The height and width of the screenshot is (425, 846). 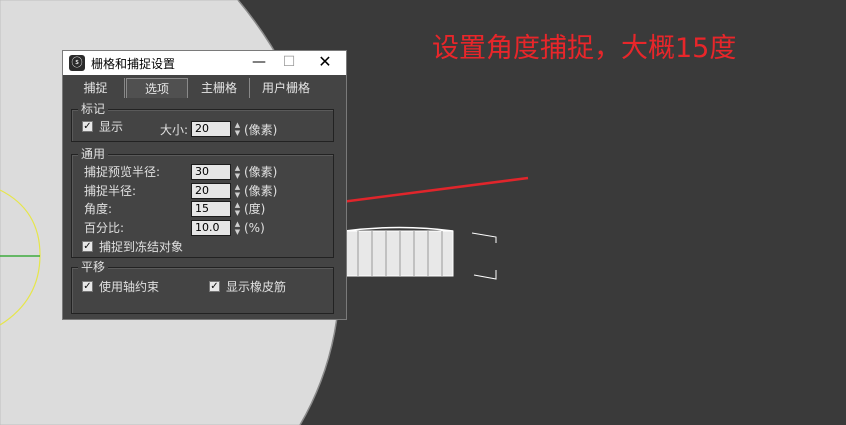 I want to click on snap-radius-input: 20, so click(x=211, y=191).